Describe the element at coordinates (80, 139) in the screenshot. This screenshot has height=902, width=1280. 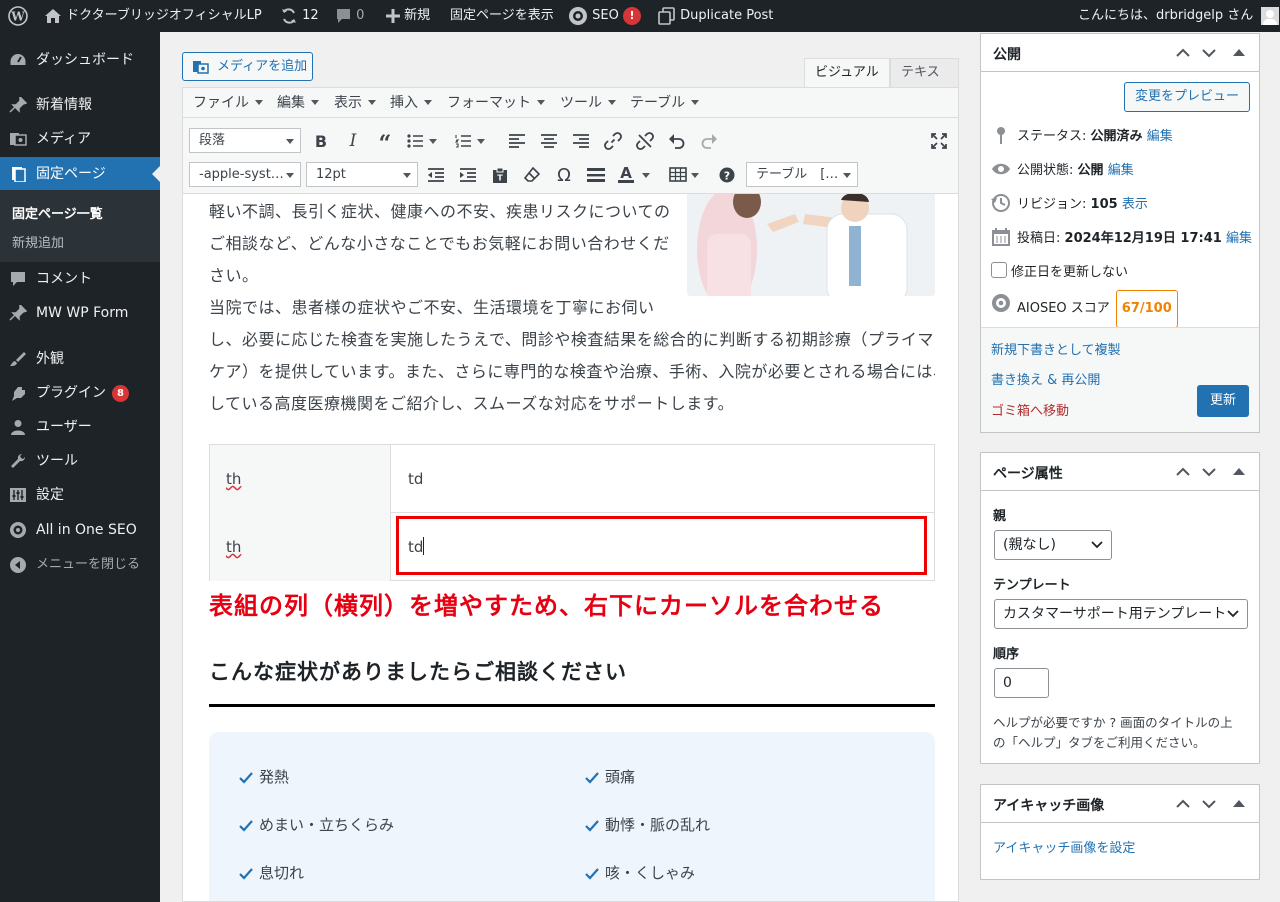
I see `sidebar-item-media: メディア` at that location.